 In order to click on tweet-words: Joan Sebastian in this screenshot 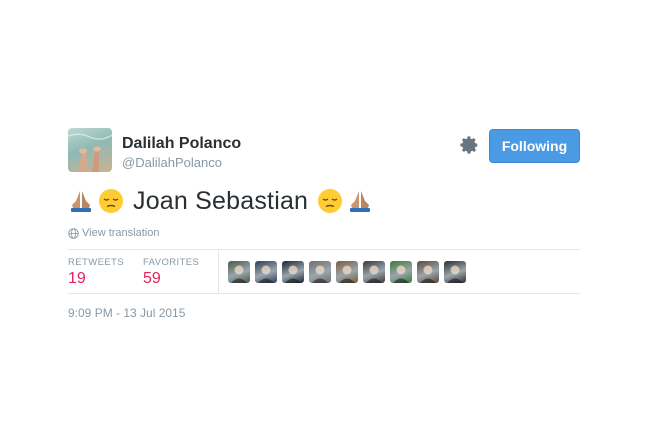, I will do `click(221, 200)`.